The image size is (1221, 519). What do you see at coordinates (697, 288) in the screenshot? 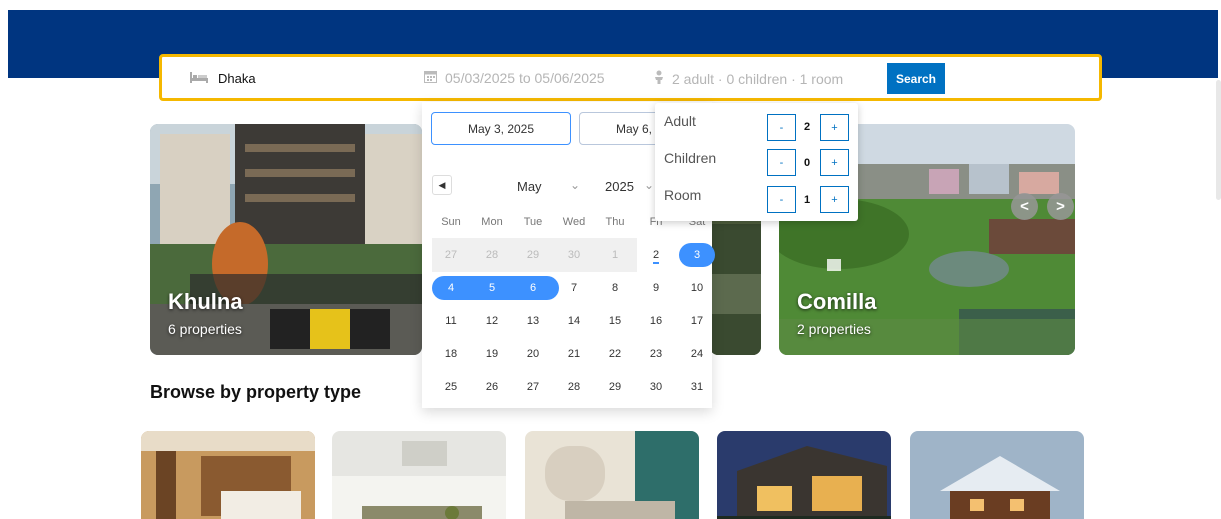
I see `calendar-day: 10` at bounding box center [697, 288].